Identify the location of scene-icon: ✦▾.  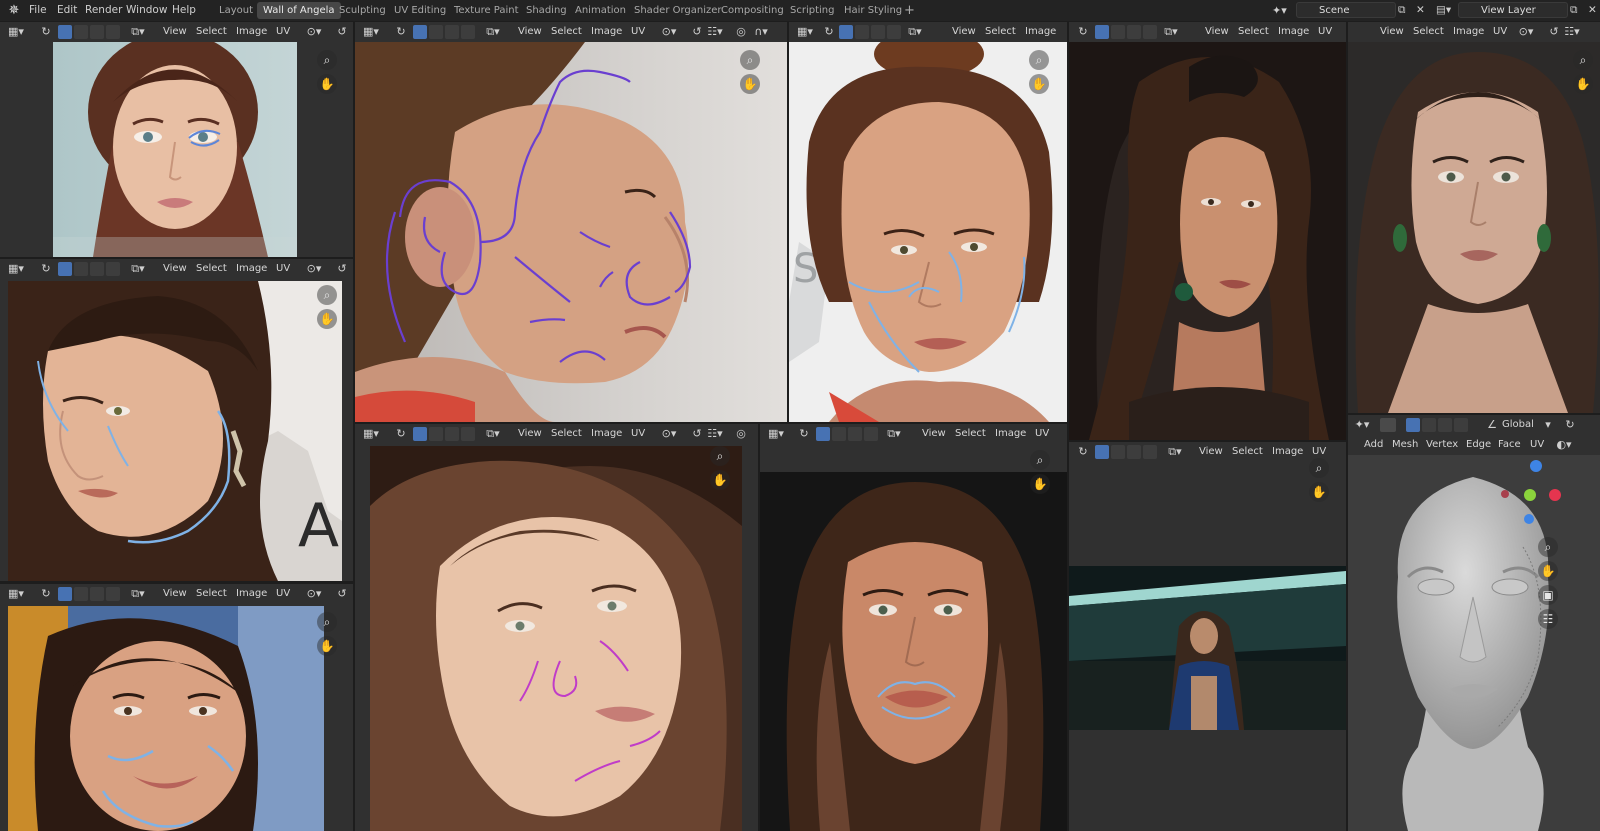
(1279, 10).